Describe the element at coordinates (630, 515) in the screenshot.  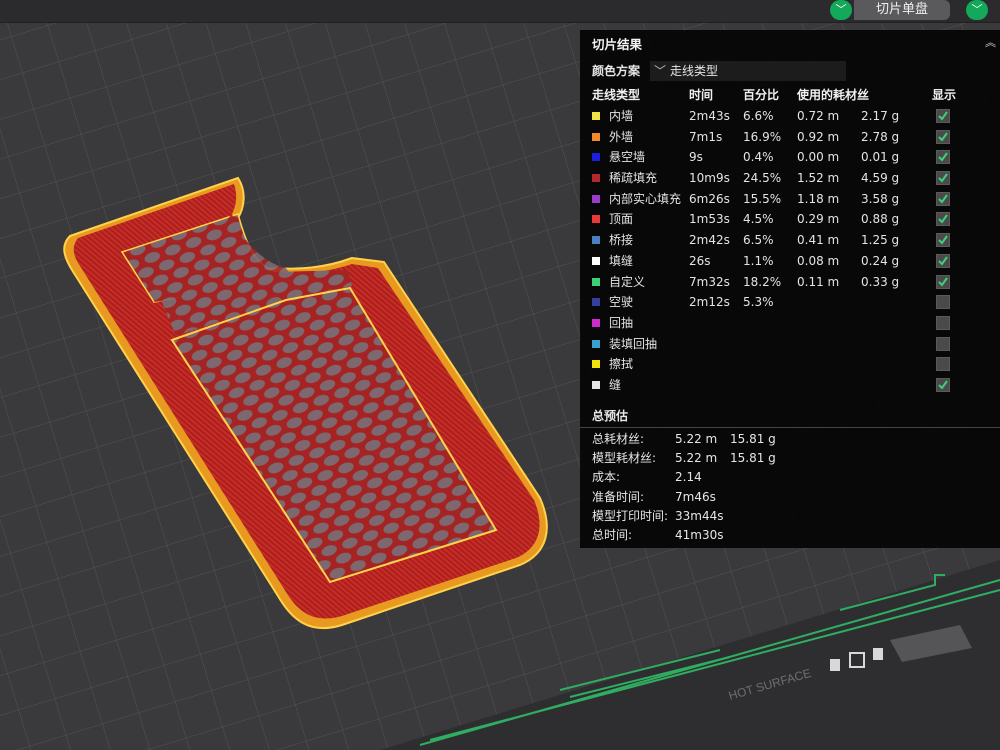
I see `summary-label: 模型打印时间:` at that location.